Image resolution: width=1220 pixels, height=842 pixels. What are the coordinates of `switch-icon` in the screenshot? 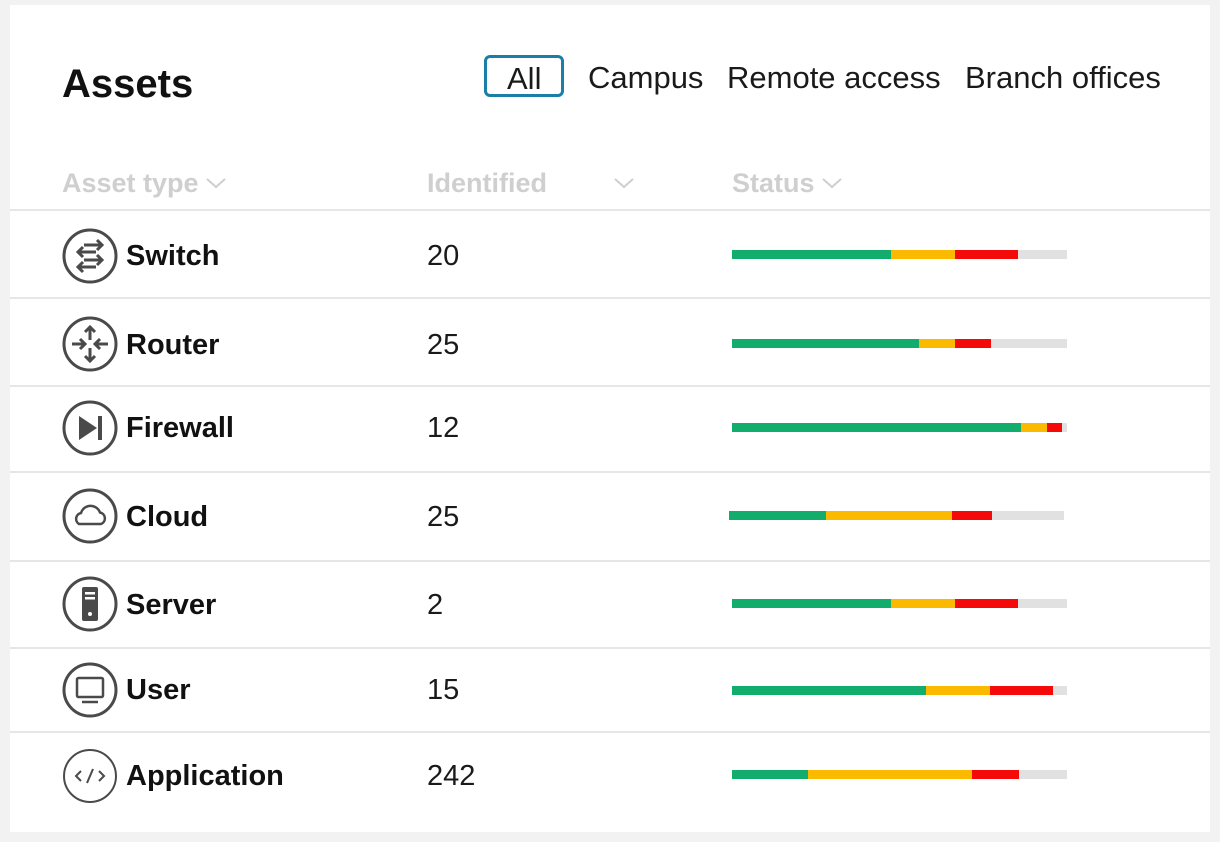 It's located at (90, 256).